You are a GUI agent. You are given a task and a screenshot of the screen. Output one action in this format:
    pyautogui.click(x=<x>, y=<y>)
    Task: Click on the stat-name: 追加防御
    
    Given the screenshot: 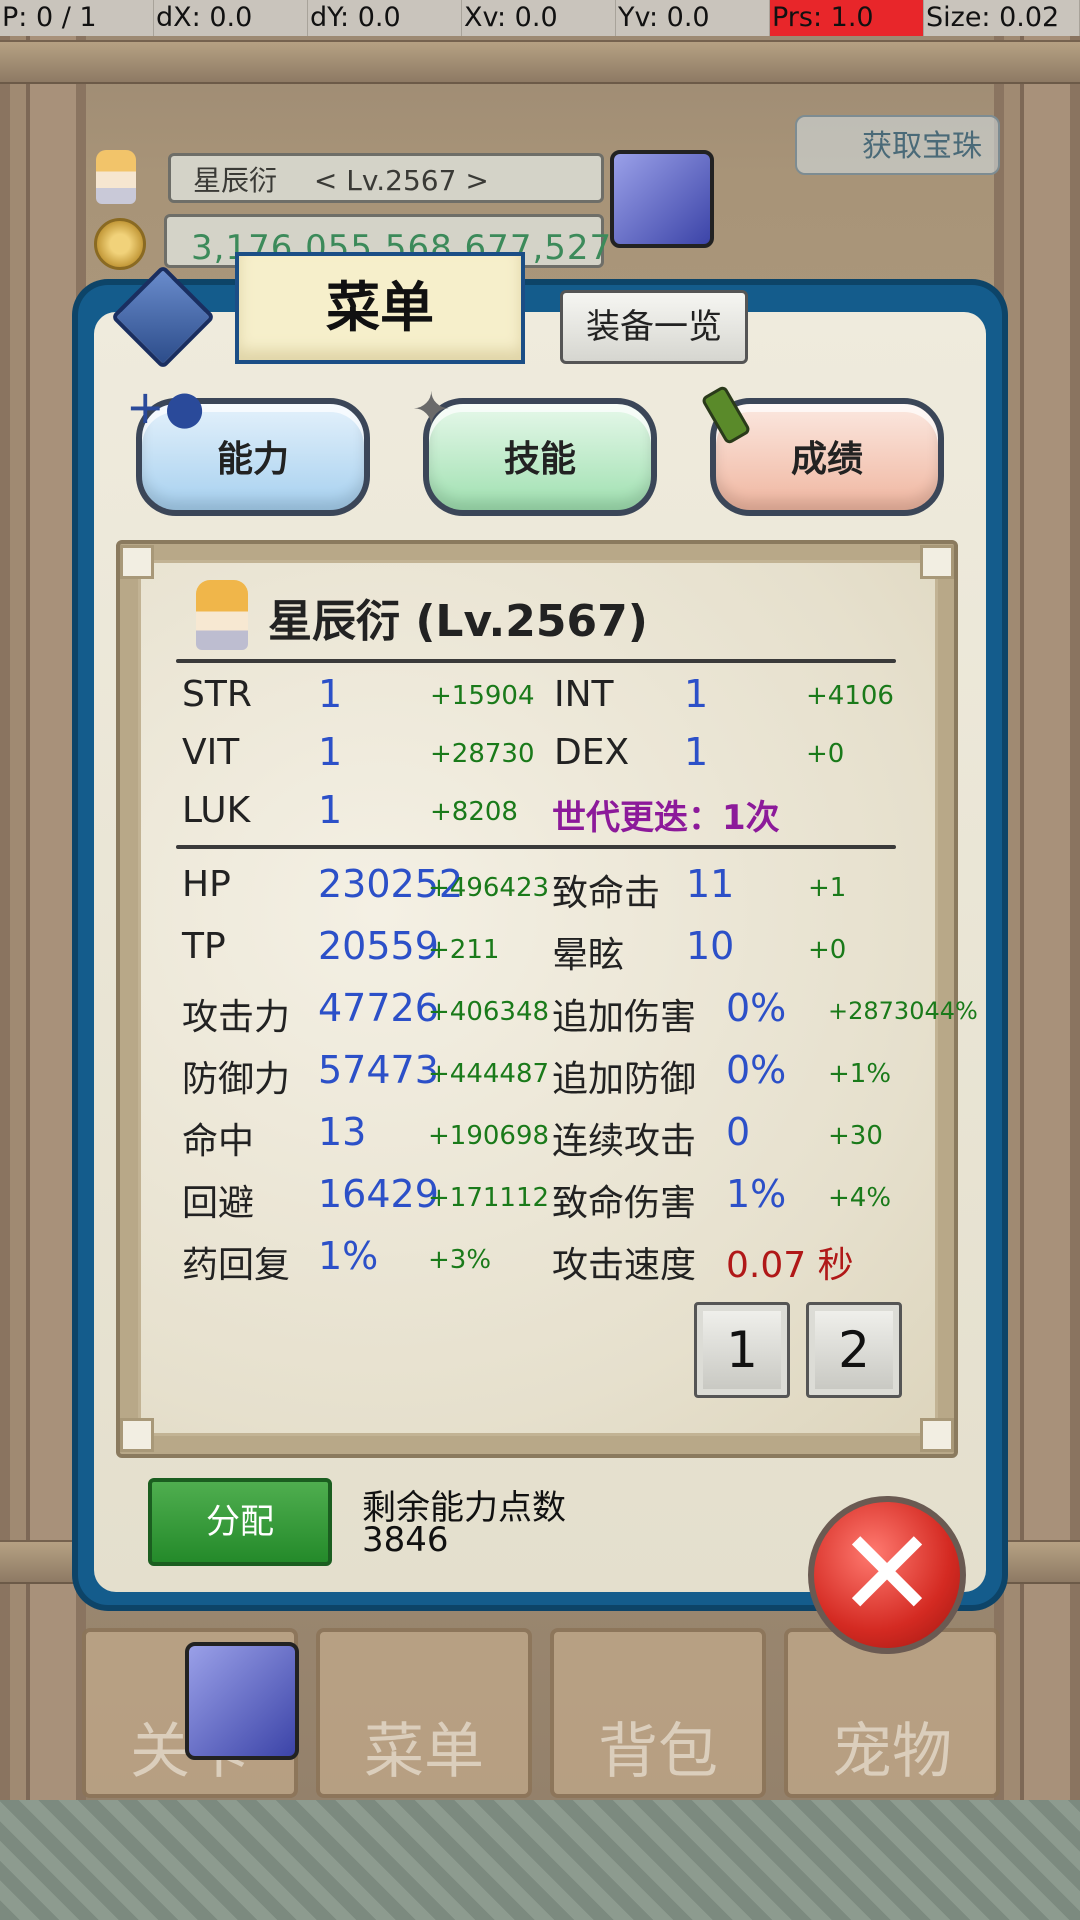 What is the action you would take?
    pyautogui.click(x=624, y=1079)
    